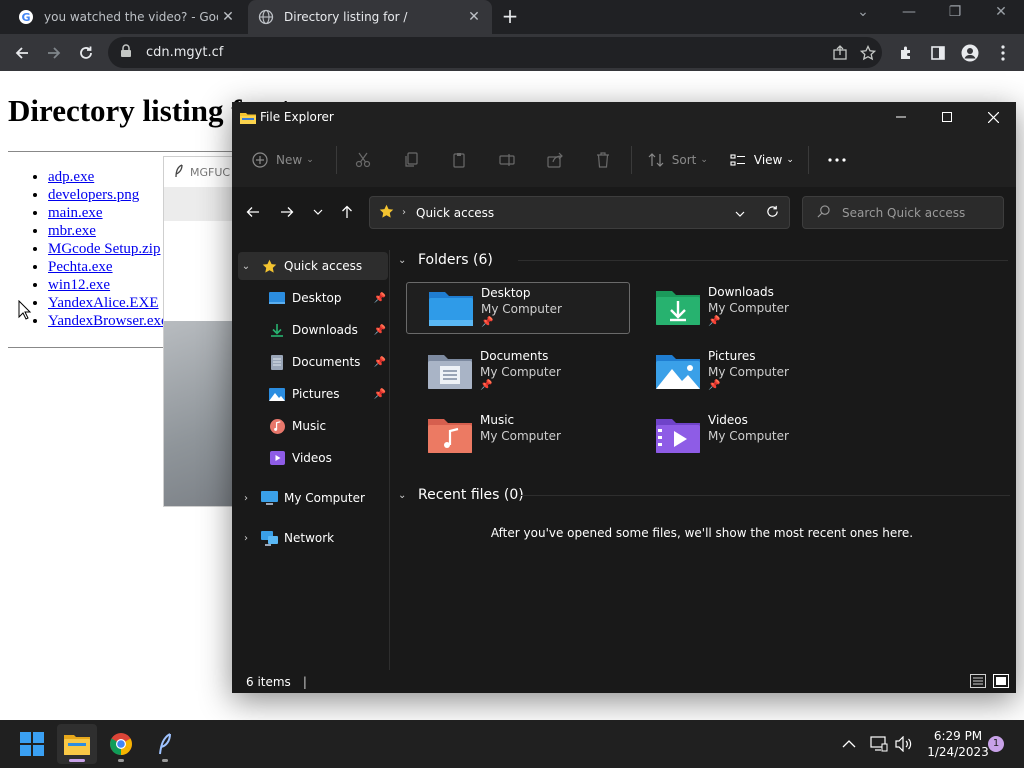  Describe the element at coordinates (72, 231) in the screenshot. I see `file-link: mbr.exe` at that location.